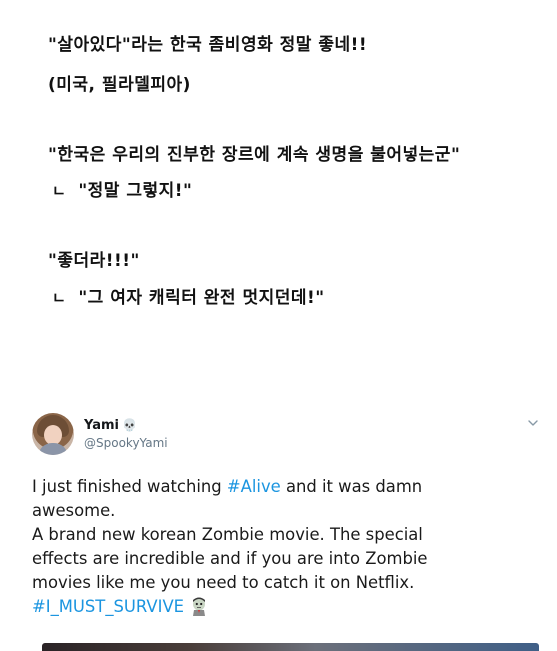  What do you see at coordinates (188, 298) in the screenshot?
I see `comment-reply-2: ㄴ "그 여자 캐릭터 완전 멋지던데!"` at bounding box center [188, 298].